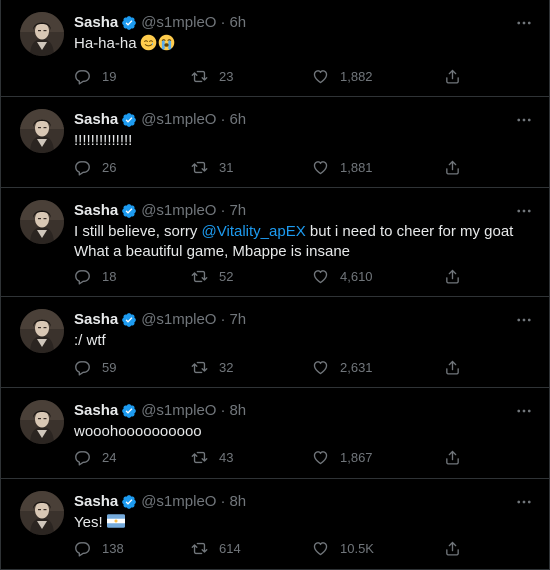 Image resolution: width=550 pixels, height=570 pixels. I want to click on retweet-button: 43, so click(212, 457).